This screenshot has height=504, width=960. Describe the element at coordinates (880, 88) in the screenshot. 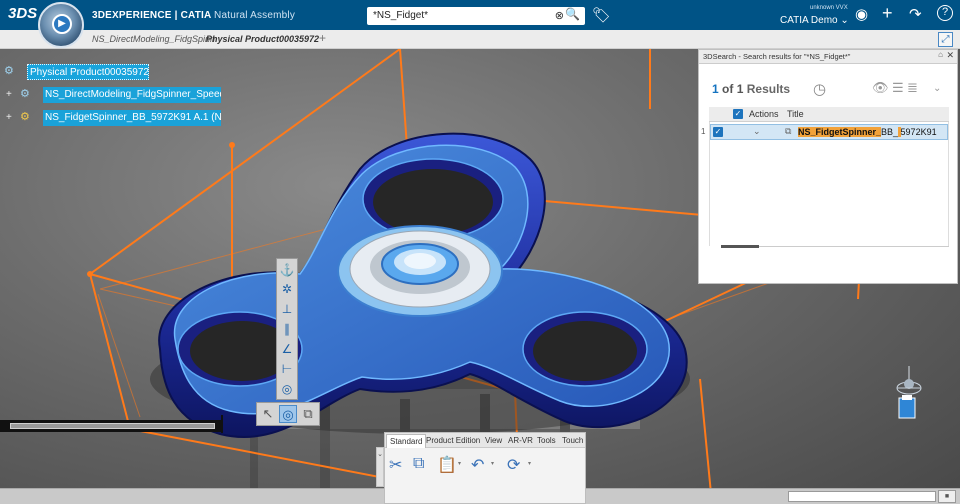

I see `eye-icon: 👁` at that location.